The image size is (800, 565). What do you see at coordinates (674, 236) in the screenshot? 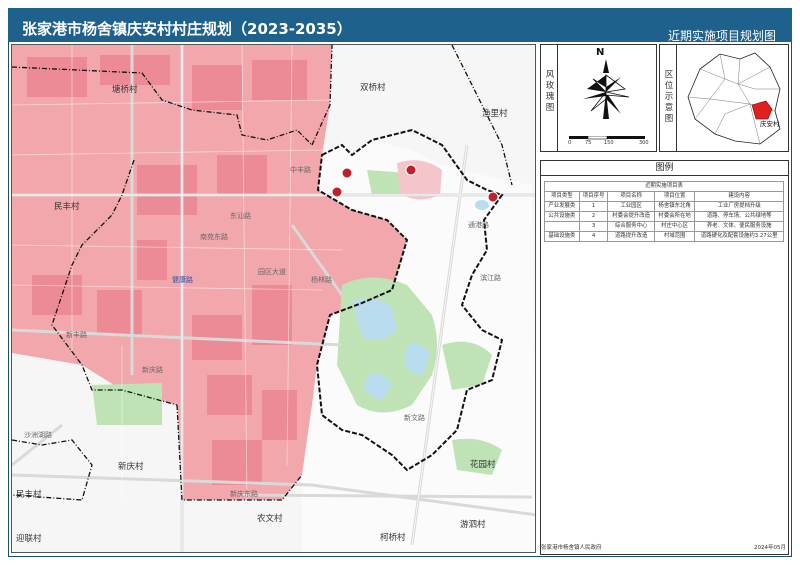
I see `table-cell: 村域范围` at bounding box center [674, 236].